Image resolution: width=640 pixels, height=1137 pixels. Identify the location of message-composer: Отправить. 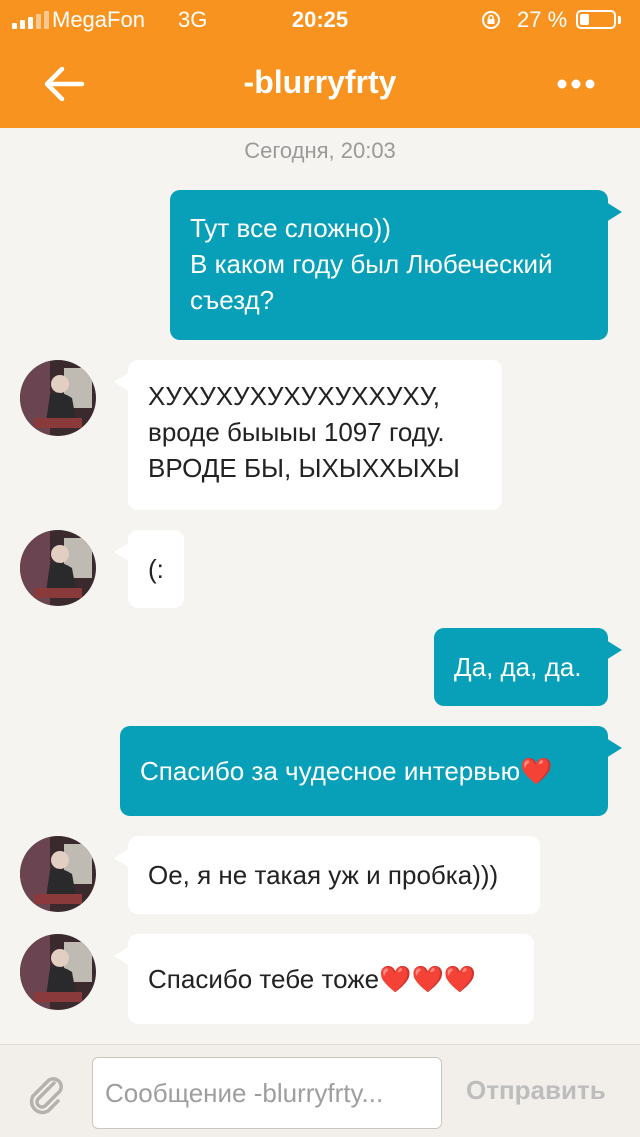
(320, 1090).